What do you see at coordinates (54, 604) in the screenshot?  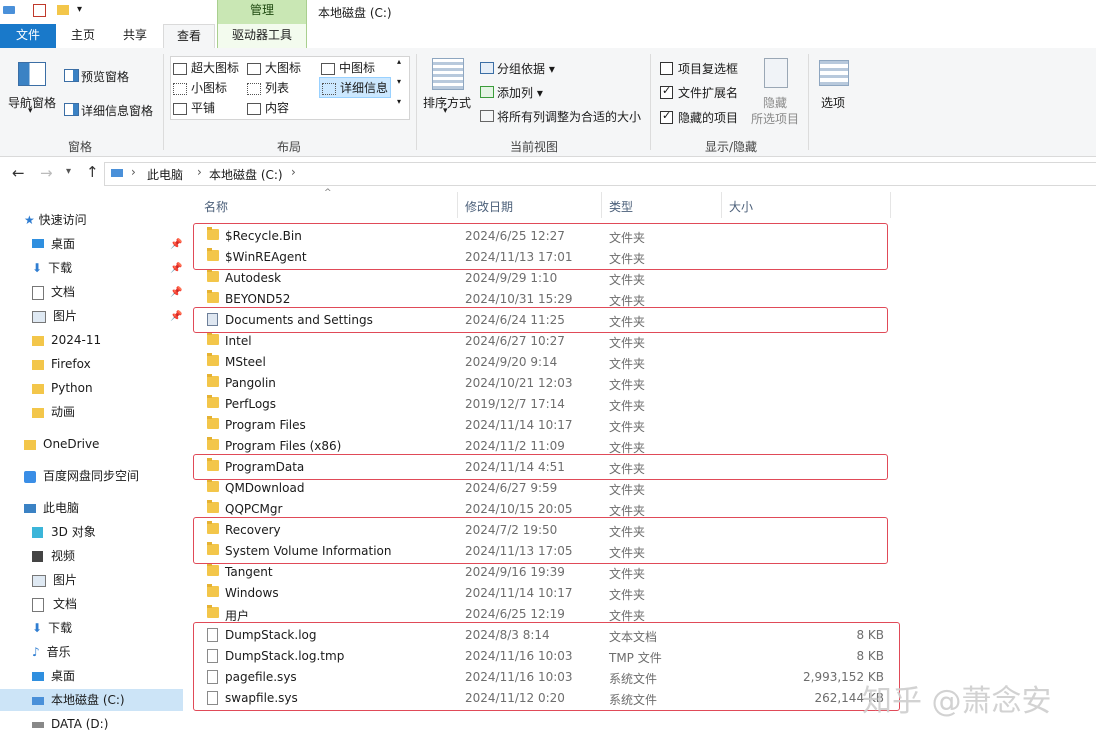 I see `nav-item-pc-documents: 文档` at bounding box center [54, 604].